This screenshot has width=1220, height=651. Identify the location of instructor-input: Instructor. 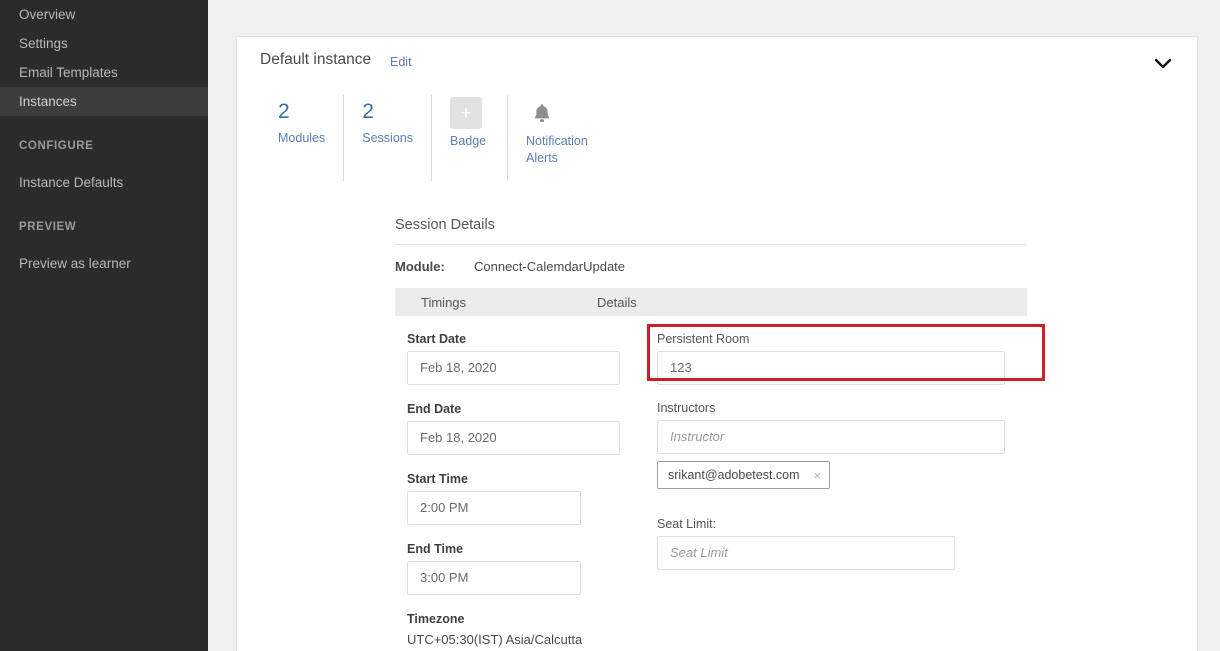
(831, 437).